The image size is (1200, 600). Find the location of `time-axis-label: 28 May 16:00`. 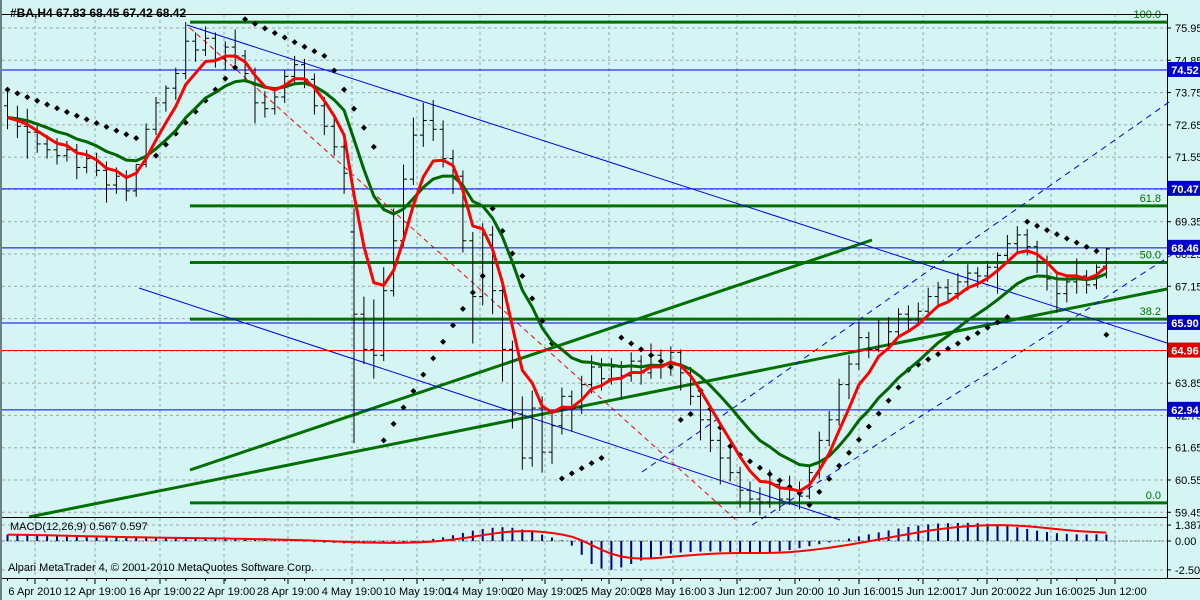

time-axis-label: 28 May 16:00 is located at coordinates (673, 592).